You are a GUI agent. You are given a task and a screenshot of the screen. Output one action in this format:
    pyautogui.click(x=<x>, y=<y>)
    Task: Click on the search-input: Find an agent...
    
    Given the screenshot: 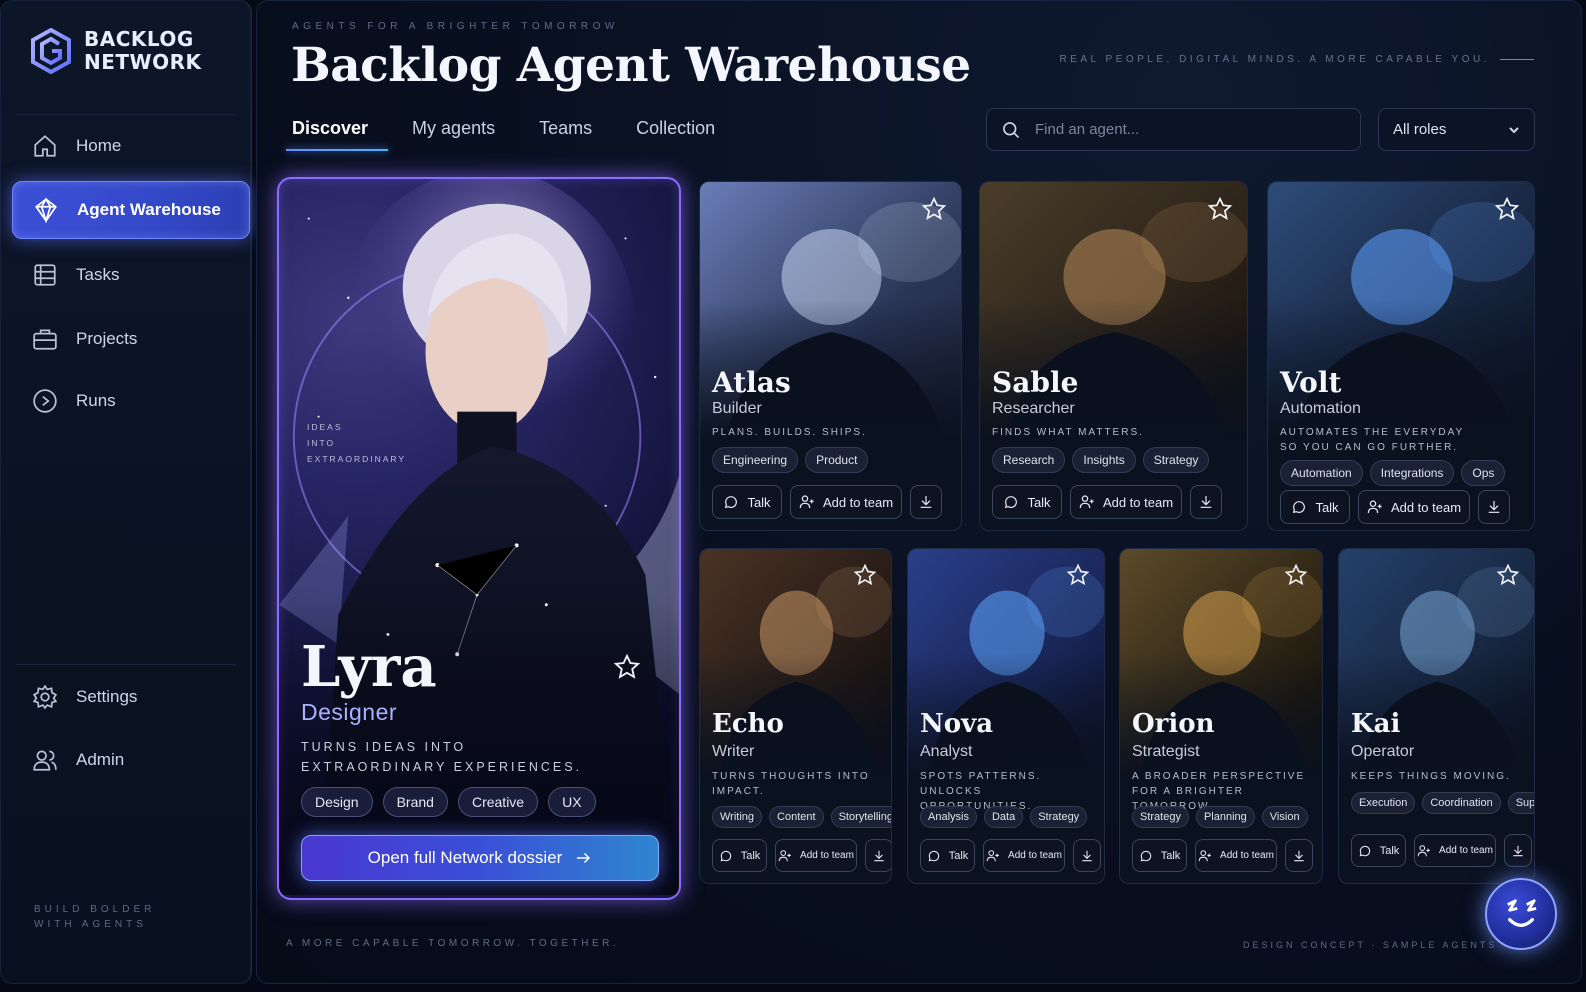 What is the action you would take?
    pyautogui.click(x=1173, y=129)
    